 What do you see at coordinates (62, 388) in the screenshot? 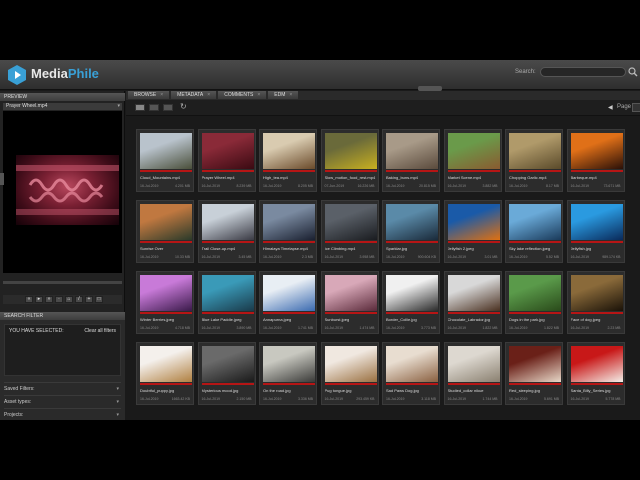
I see `saved-filters-row: Saved Filters: ▾` at bounding box center [62, 388].